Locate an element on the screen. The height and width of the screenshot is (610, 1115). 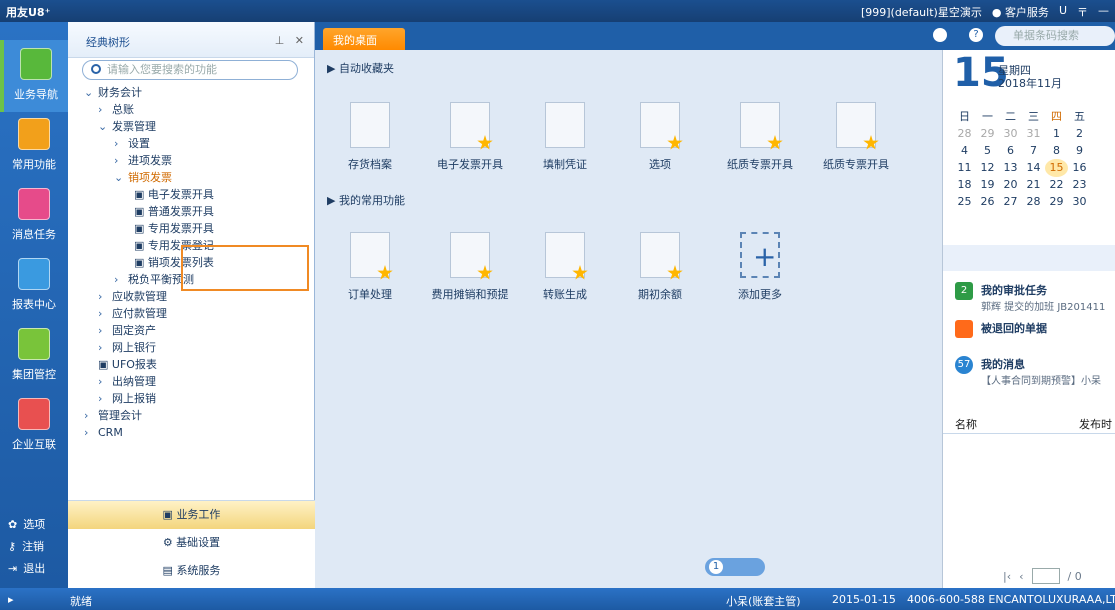
nav-common: 常用功能 is located at coordinates (34, 146).